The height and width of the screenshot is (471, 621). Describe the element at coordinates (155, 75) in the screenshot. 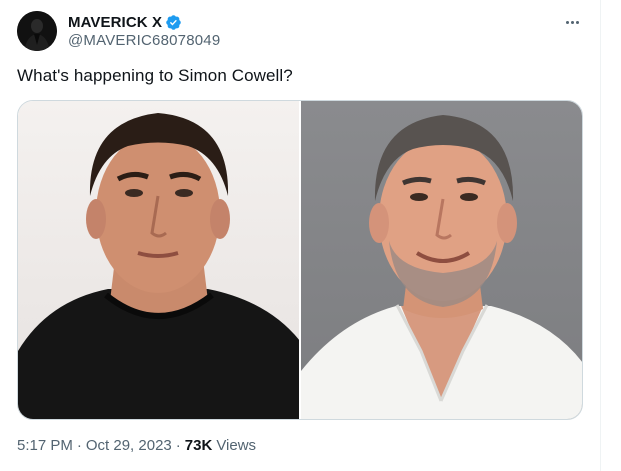

I see `tweet-text: What's happening to Simon Cowell?` at that location.